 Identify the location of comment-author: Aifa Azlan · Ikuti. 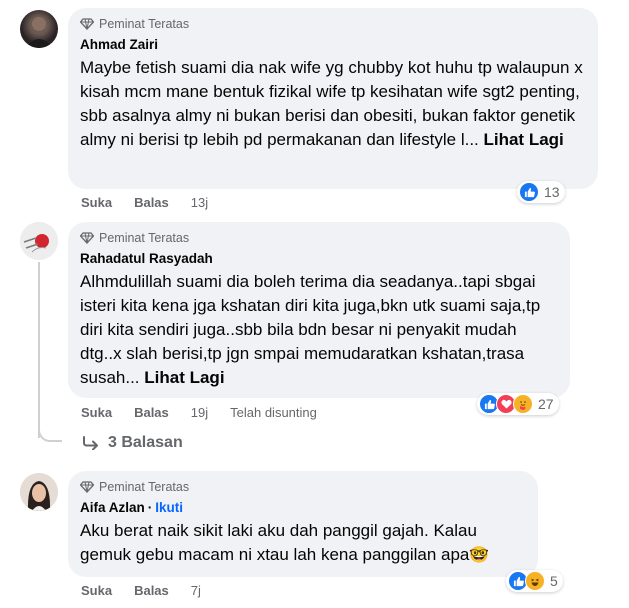
(303, 508).